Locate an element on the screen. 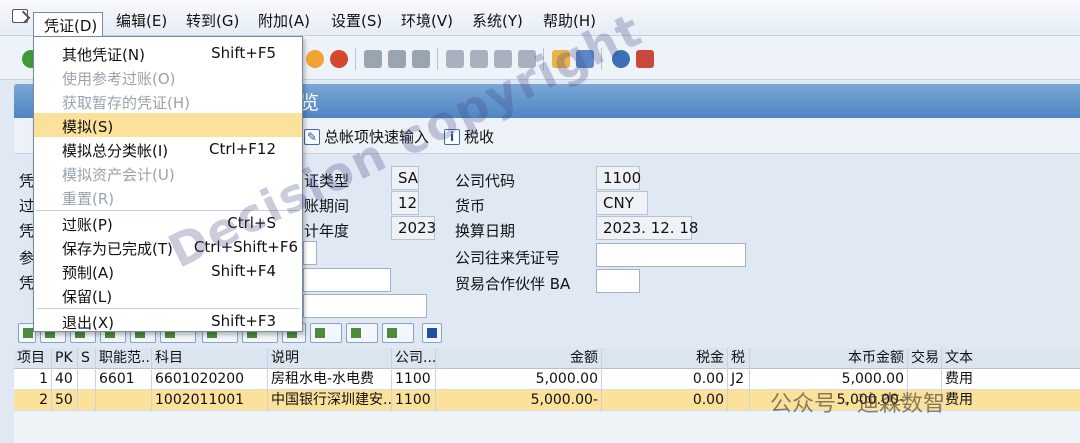 This screenshot has height=443, width=1080. col-header-text: 文本 is located at coordinates (1011, 358).